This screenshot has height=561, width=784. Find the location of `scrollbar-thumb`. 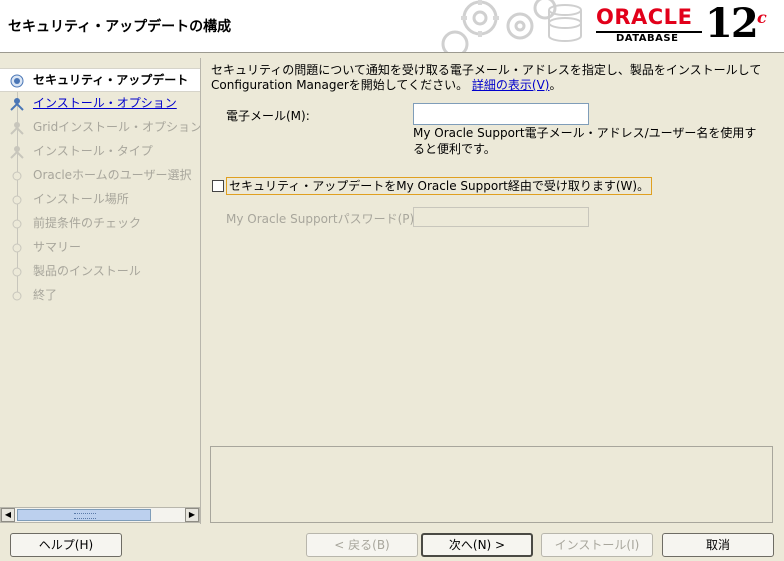

scrollbar-thumb is located at coordinates (84, 515).